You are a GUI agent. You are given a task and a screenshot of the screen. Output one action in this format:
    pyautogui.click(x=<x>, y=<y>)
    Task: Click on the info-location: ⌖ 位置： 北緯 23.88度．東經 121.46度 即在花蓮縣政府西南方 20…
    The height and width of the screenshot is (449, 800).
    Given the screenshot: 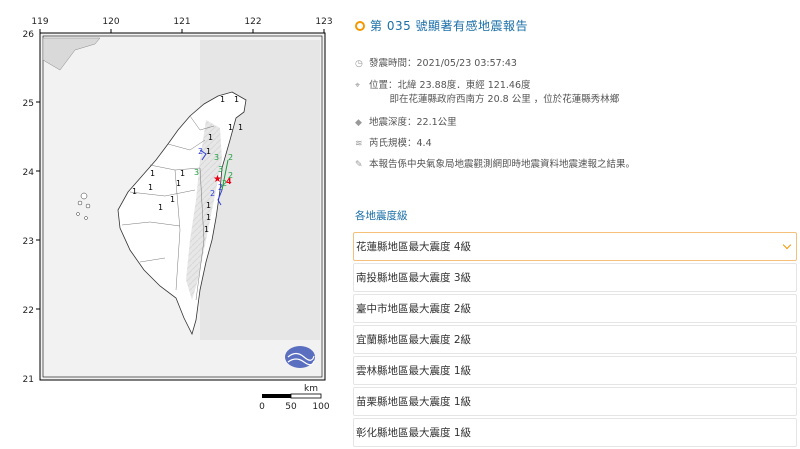 What is the action you would take?
    pyautogui.click(x=487, y=93)
    